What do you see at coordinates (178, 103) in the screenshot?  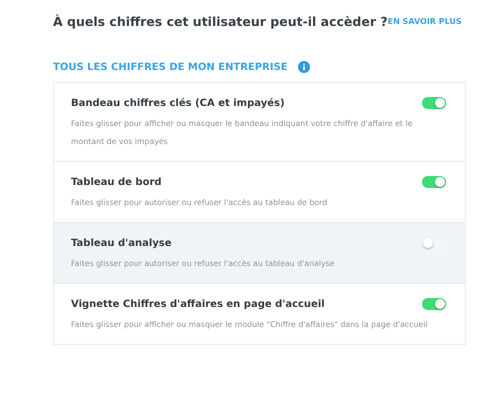 I see `setting-title: Bandeau chiffres clés (CA et impayés)` at bounding box center [178, 103].